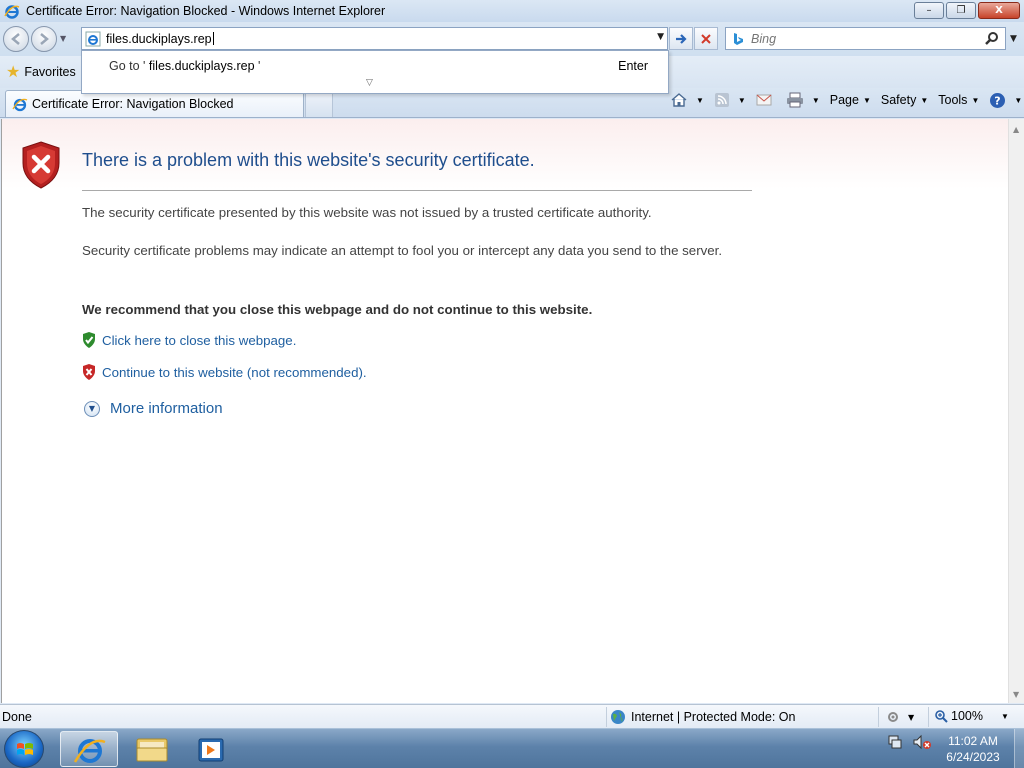 Image resolution: width=1024 pixels, height=768 pixels. I want to click on taskbar: 11:02 AM 6/24/2023, so click(512, 748).